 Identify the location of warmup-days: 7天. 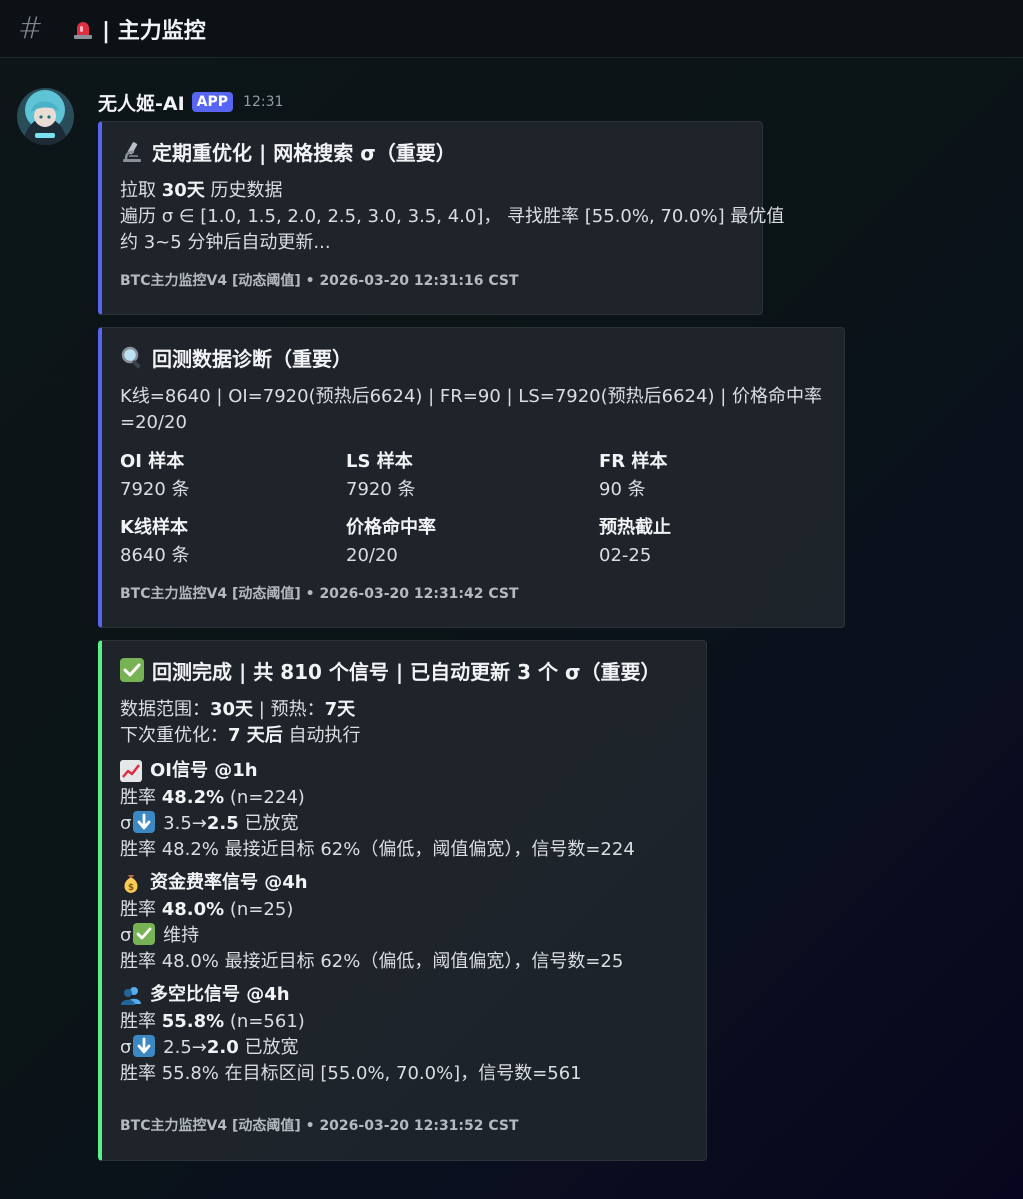
(340, 709).